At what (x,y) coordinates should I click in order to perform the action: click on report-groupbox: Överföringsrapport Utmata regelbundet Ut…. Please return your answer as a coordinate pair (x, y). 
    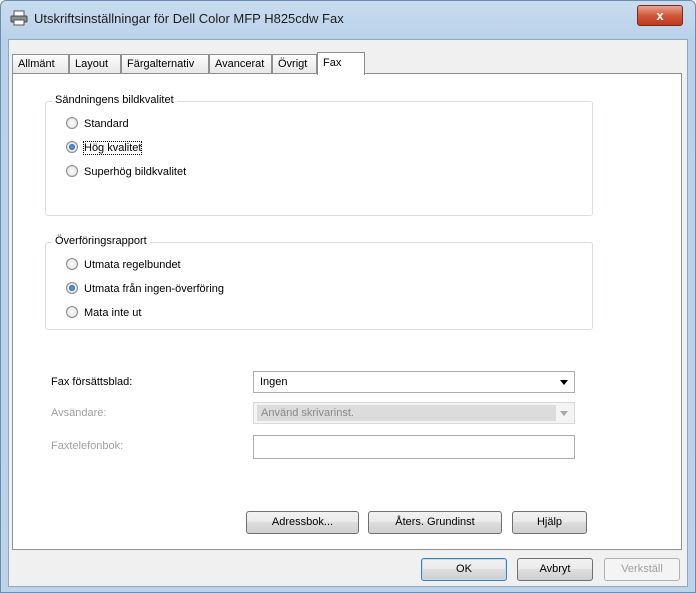
    Looking at the image, I should click on (319, 282).